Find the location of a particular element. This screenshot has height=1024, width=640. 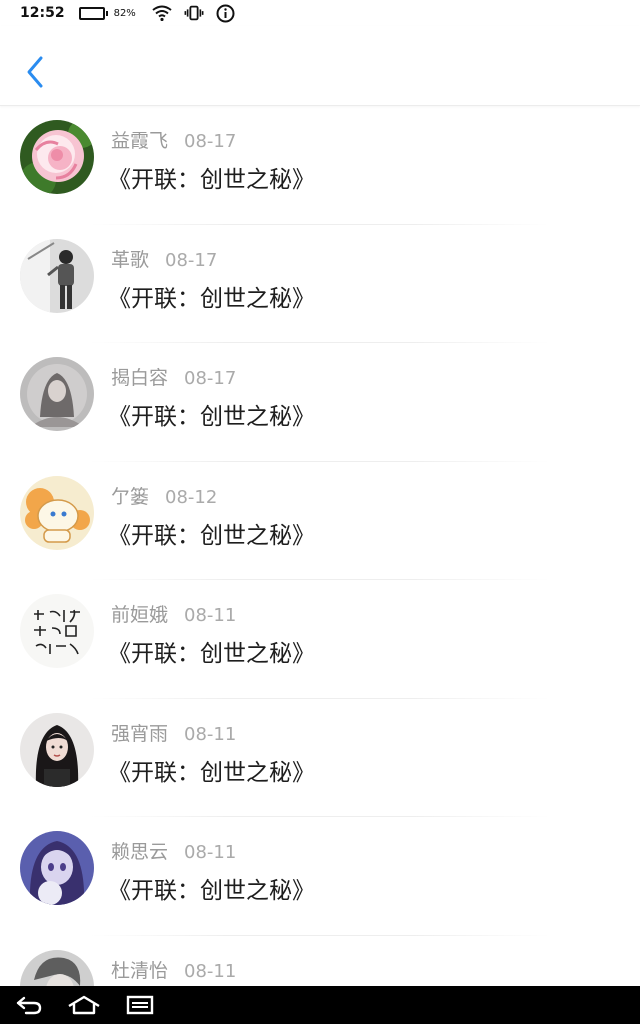

nav-recents-button is located at coordinates (140, 1005).